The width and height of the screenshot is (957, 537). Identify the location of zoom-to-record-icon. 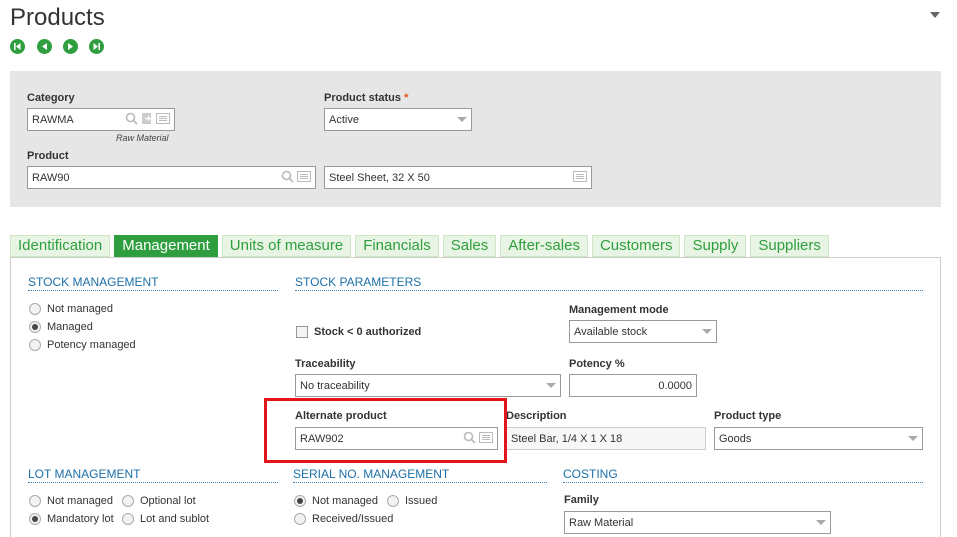
(147, 120).